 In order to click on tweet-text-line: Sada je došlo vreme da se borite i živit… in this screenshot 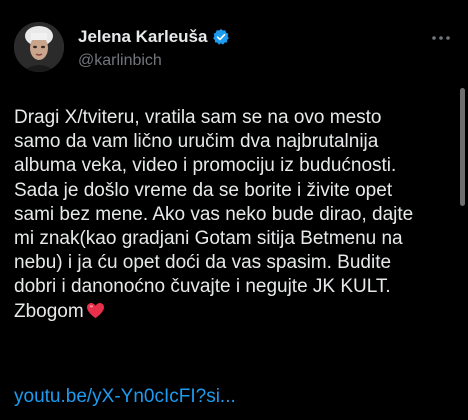, I will do `click(203, 190)`.